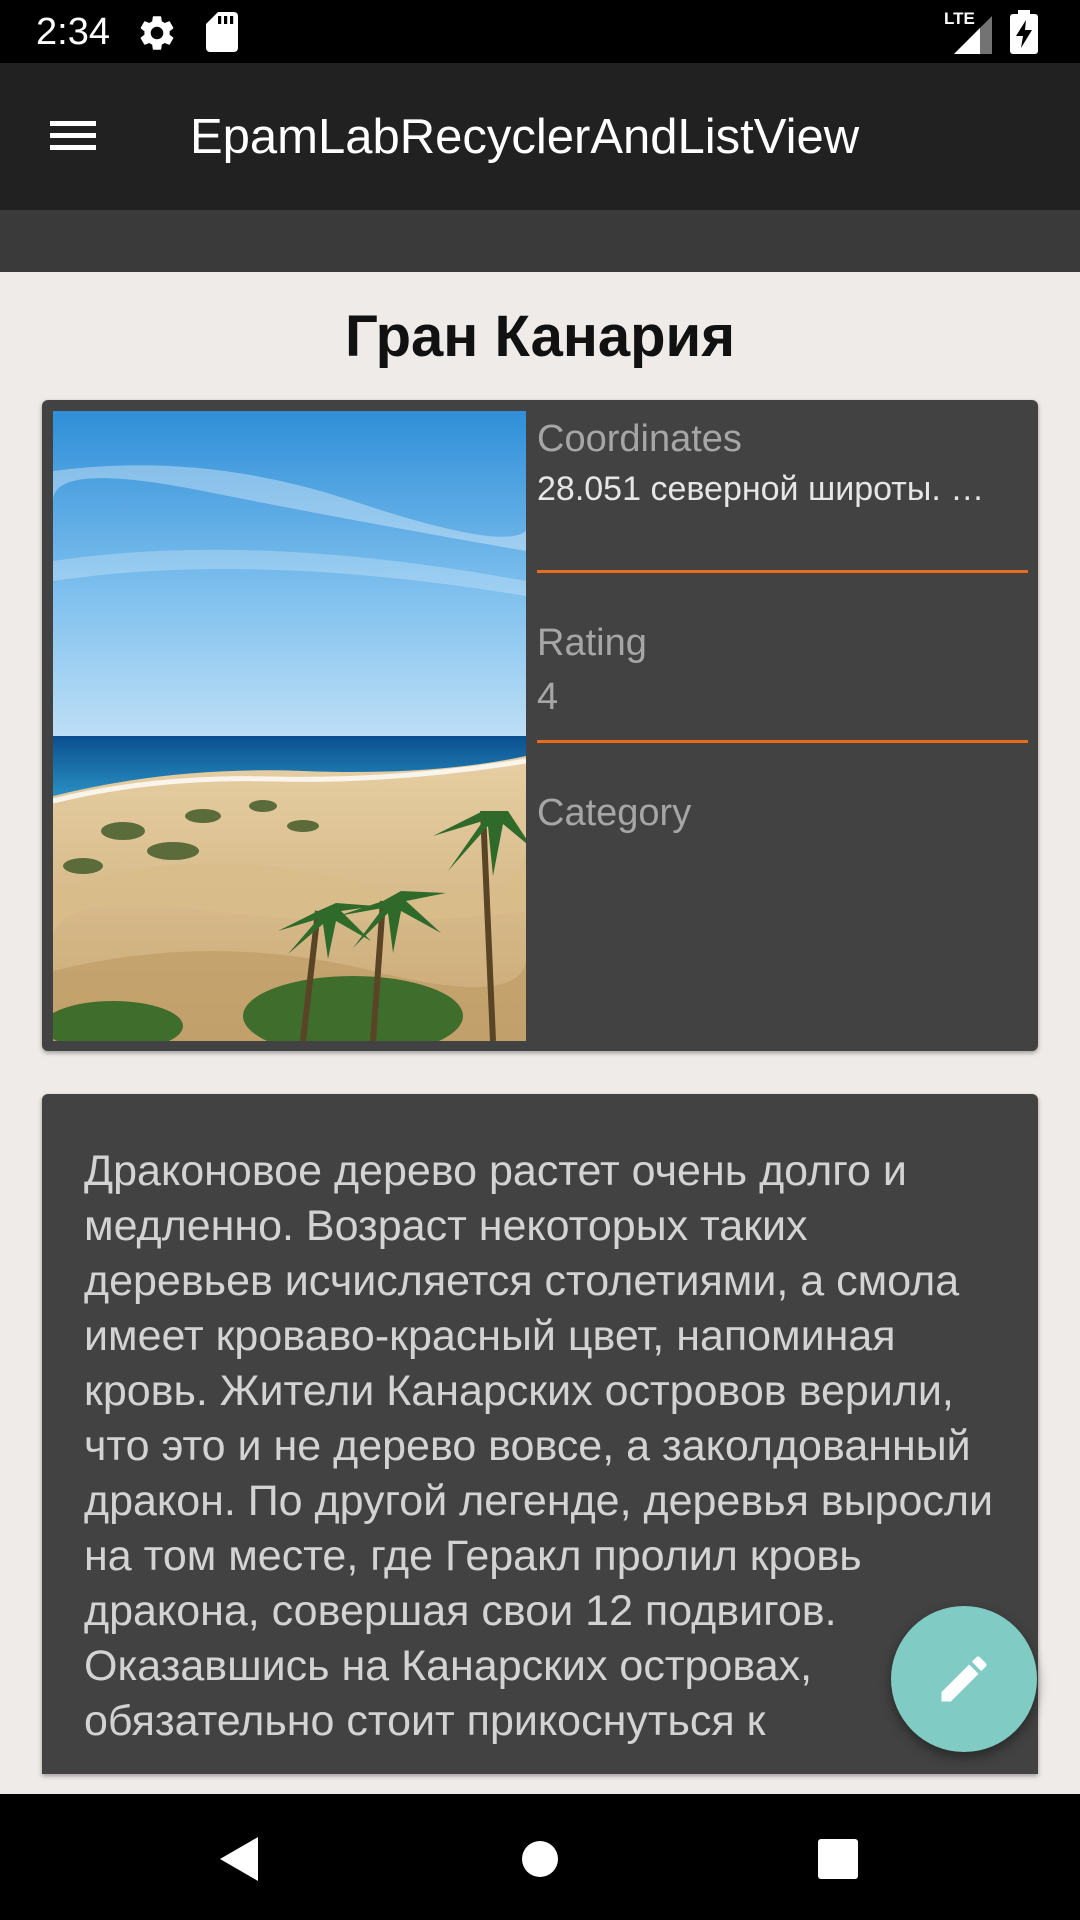 The height and width of the screenshot is (1920, 1080). What do you see at coordinates (548, 697) in the screenshot?
I see `rating-value: 4` at bounding box center [548, 697].